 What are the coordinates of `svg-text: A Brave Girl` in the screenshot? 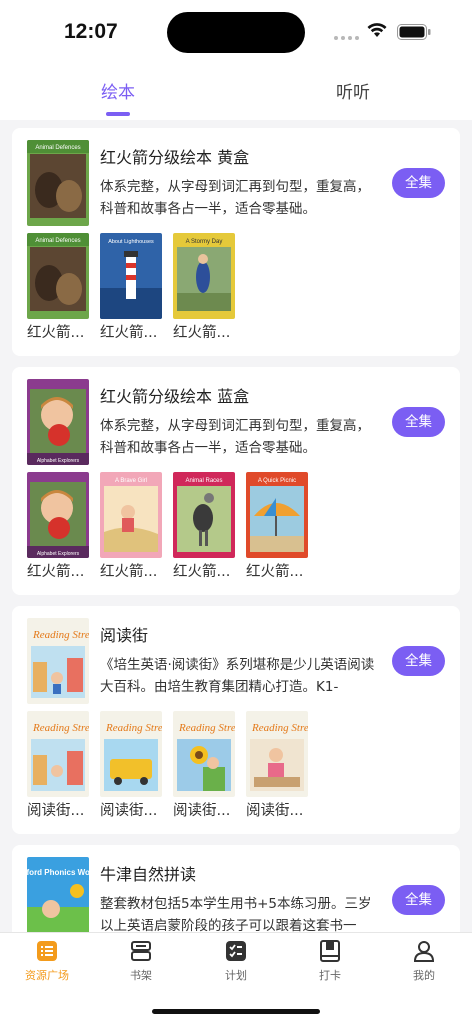 It's located at (131, 481).